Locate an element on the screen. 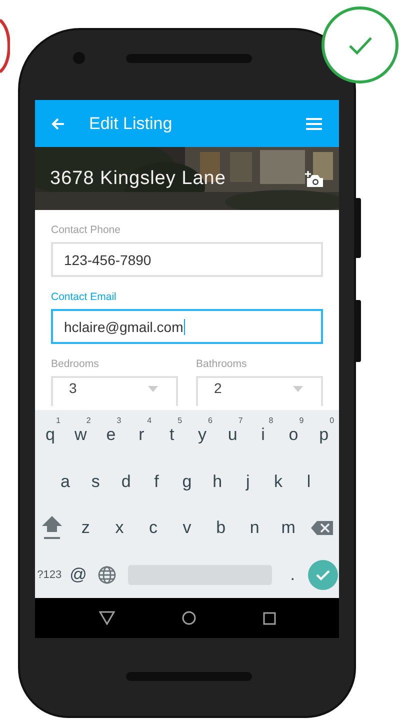  ring-icon is located at coordinates (5, 46).